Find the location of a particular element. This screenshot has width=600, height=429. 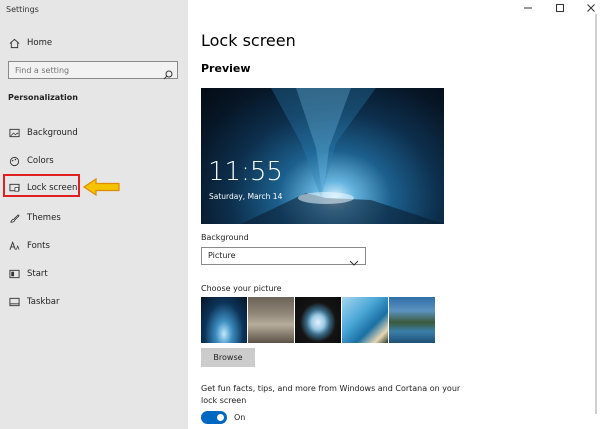

scrollbar is located at coordinates (596, 214).